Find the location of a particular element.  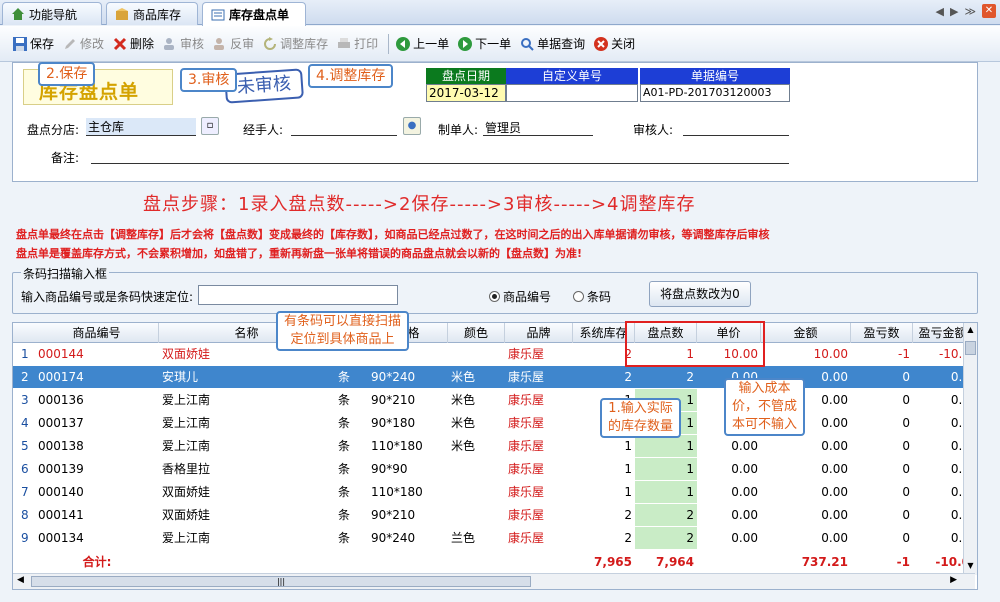

radio-barcode: 条码 is located at coordinates (592, 296).